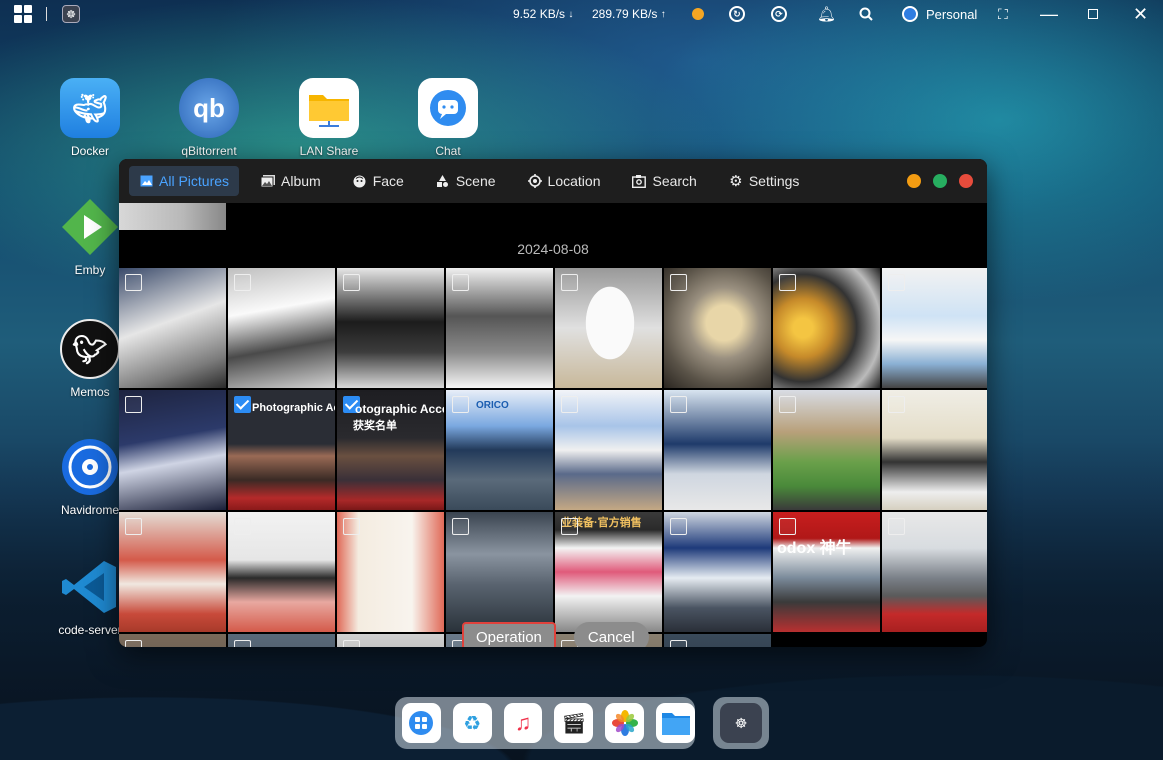 Image resolution: width=1163 pixels, height=760 pixels. Describe the element at coordinates (90, 118) in the screenshot. I see `desktop-icon-docker: 🐳︎ Docker` at that location.